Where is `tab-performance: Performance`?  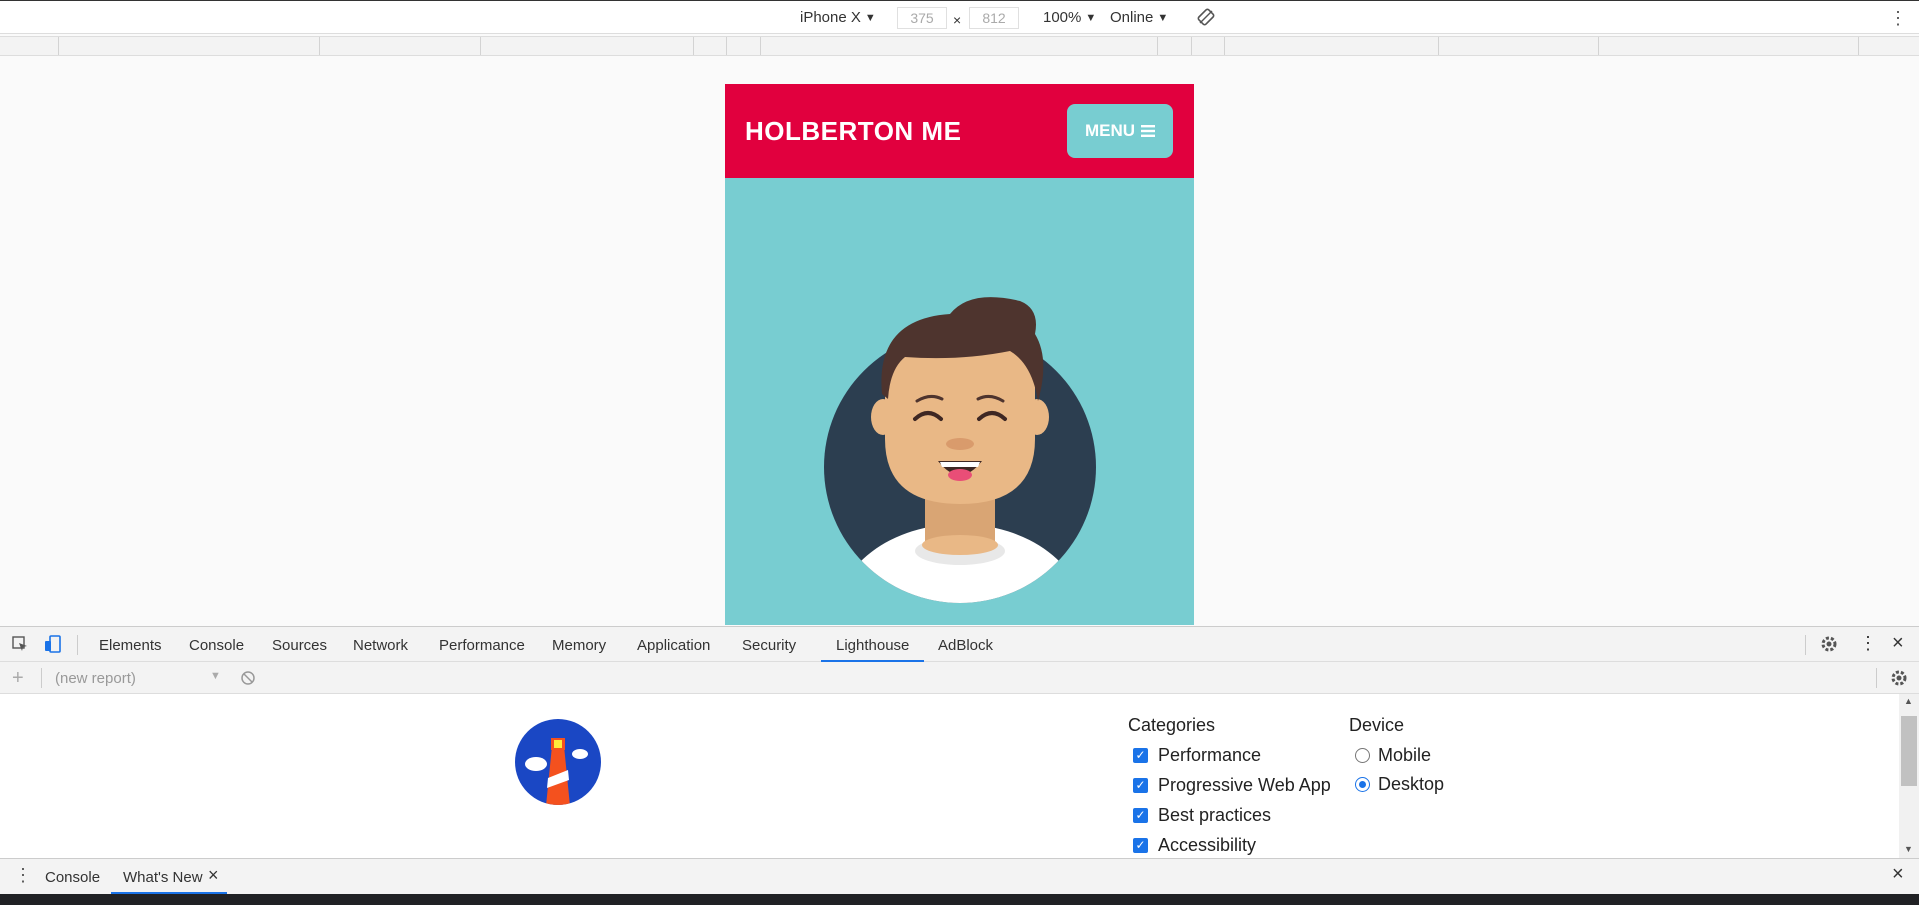 tab-performance: Performance is located at coordinates (482, 645).